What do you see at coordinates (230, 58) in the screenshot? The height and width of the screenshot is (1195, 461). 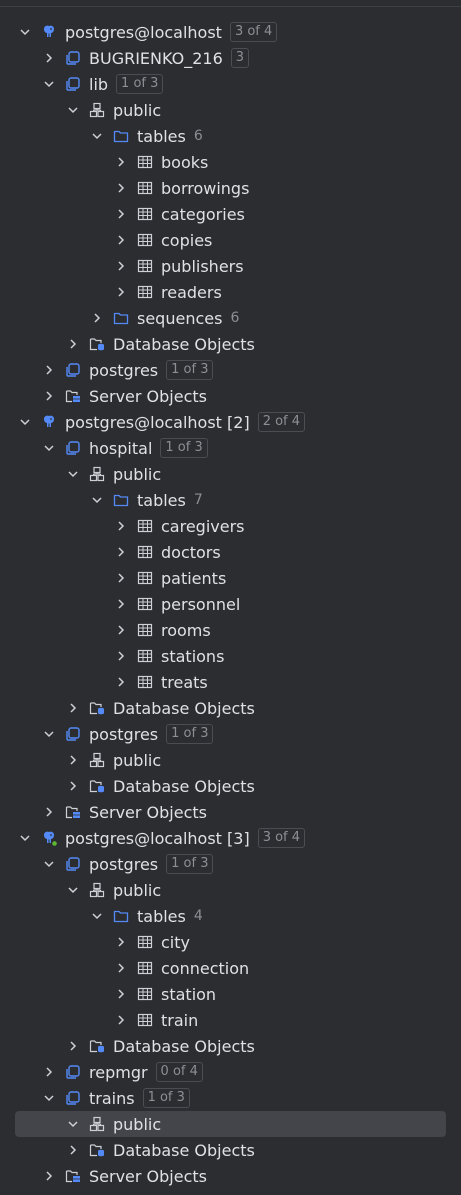 I see `database-bugrienko-216: BUGRIENKO_216 3` at bounding box center [230, 58].